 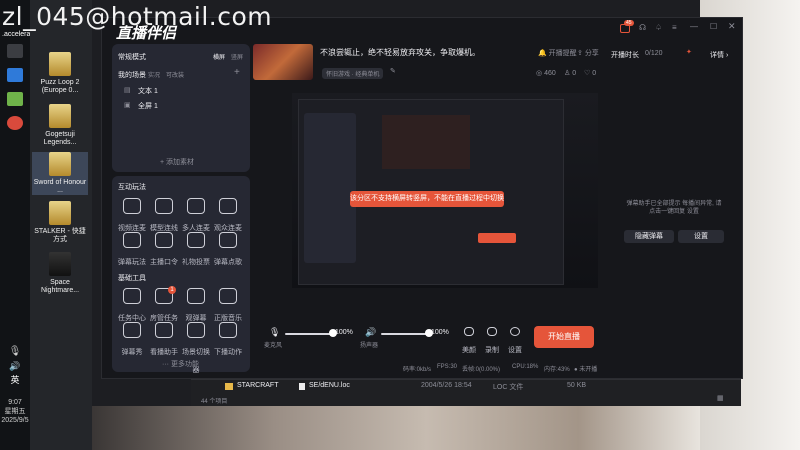 I want to click on share-button: ⇪ 分享, so click(x=588, y=53).